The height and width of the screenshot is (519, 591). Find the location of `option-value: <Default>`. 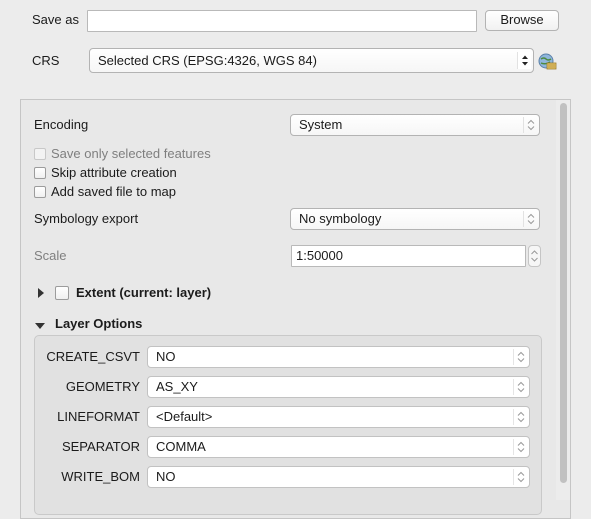

option-value: <Default> is located at coordinates (184, 416).